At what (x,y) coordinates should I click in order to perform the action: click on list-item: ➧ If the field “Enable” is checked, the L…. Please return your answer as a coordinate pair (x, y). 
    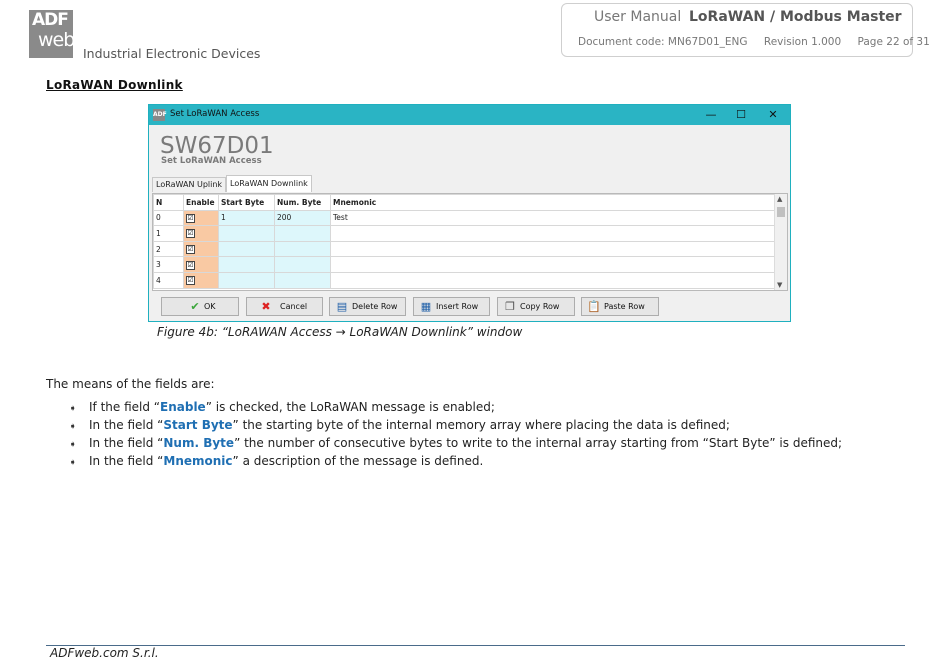
    Looking at the image, I should click on (455, 407).